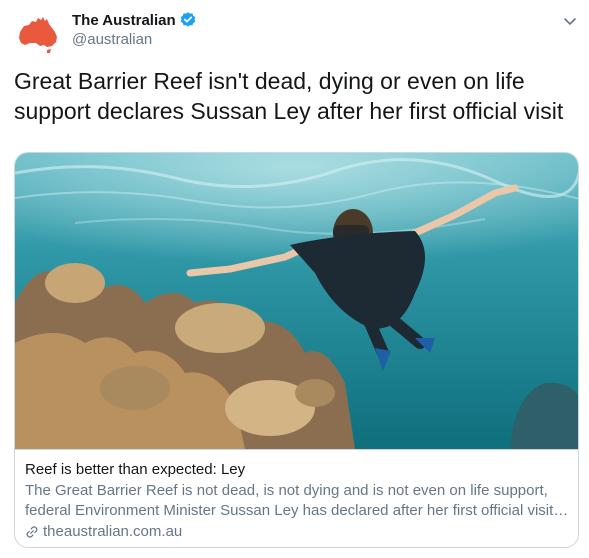 The width and height of the screenshot is (589, 558). I want to click on chevron-down-icon, so click(570, 21).